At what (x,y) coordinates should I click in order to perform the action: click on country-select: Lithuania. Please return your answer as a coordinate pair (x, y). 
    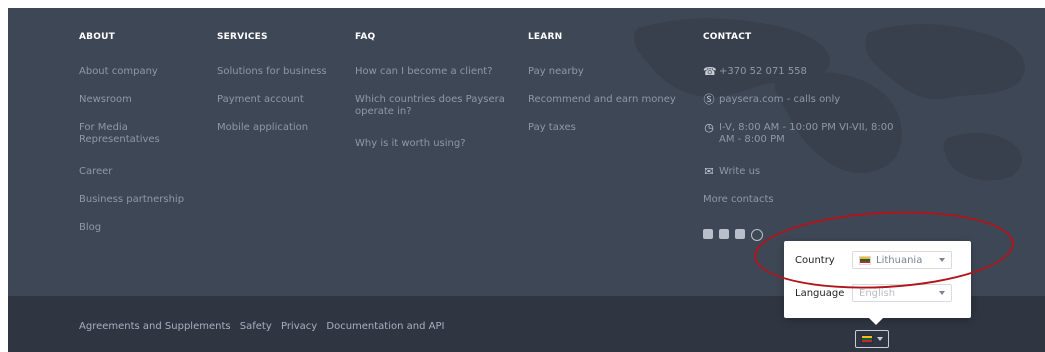
    Looking at the image, I should click on (902, 260).